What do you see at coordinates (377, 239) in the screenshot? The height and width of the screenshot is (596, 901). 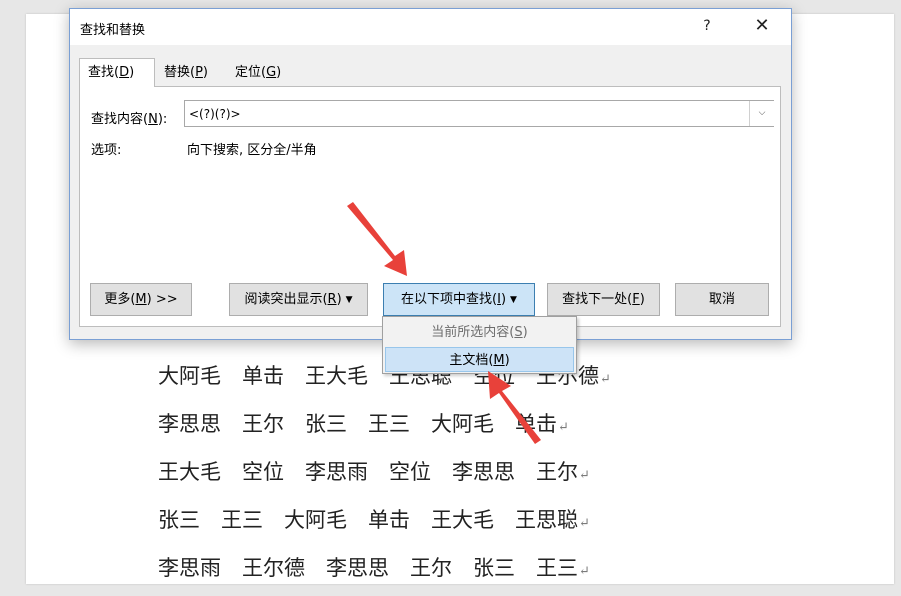 I see `annotation-arrow-down-icon` at bounding box center [377, 239].